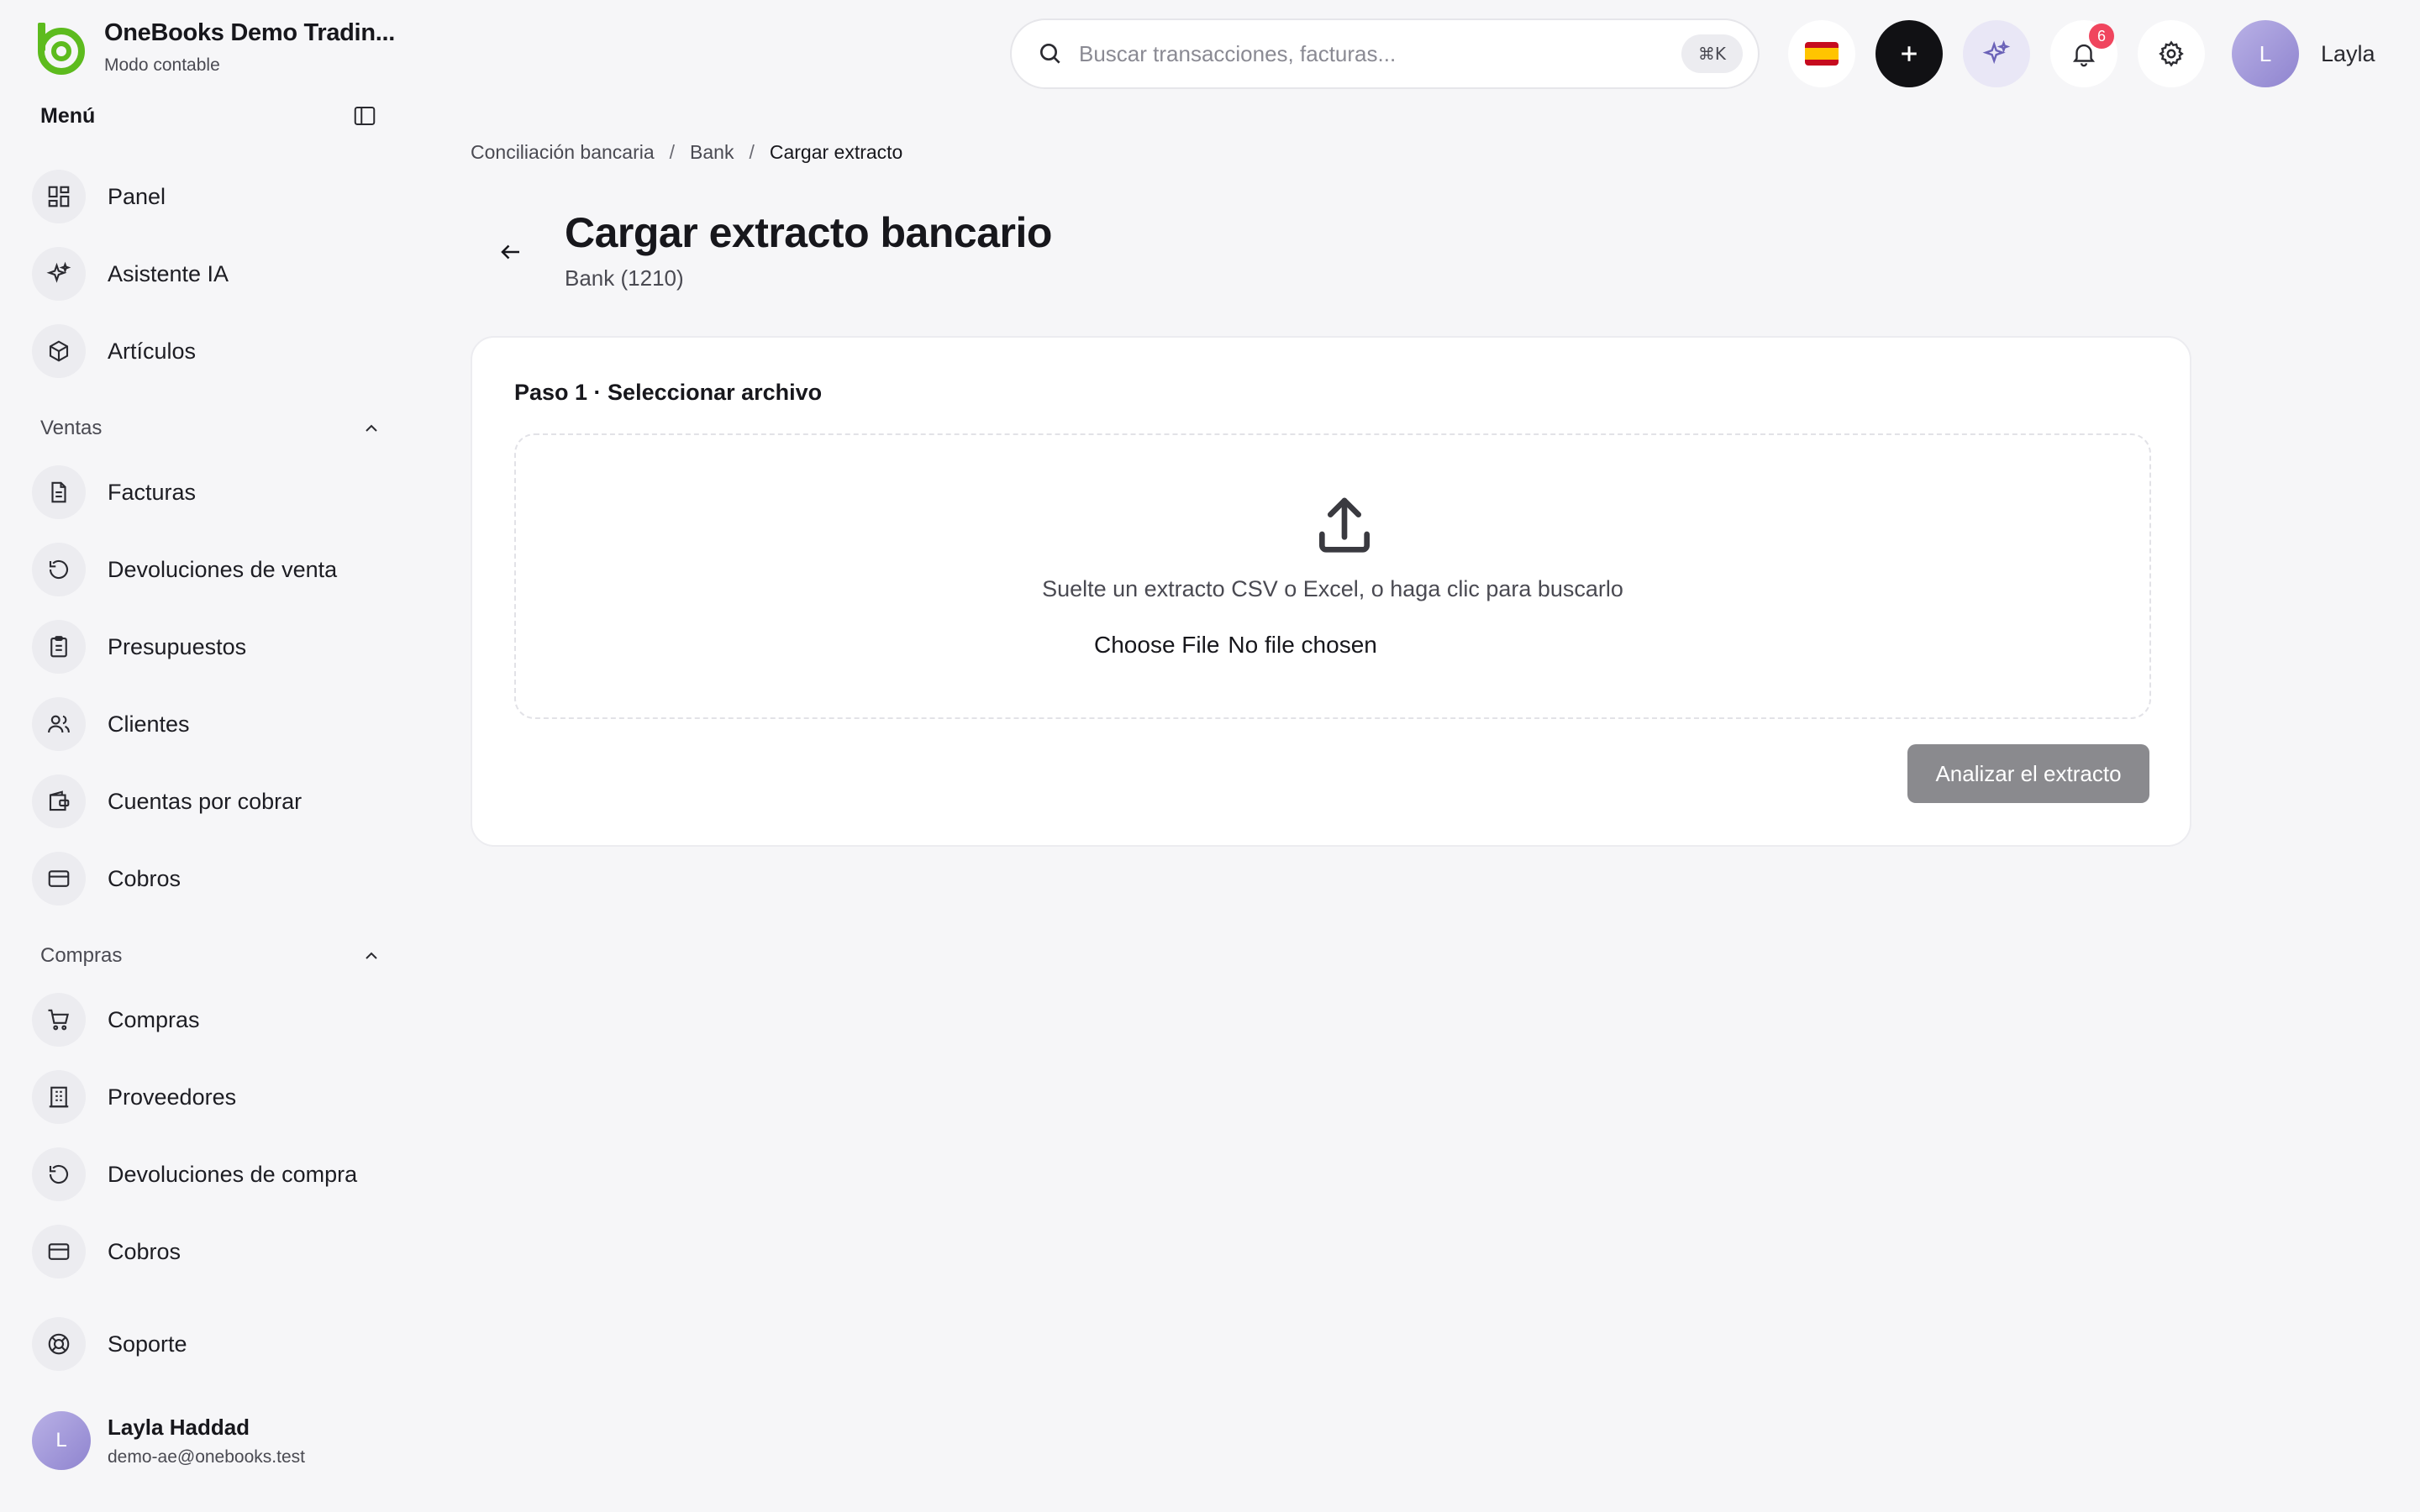 The image size is (2420, 1512). What do you see at coordinates (179, 1427) in the screenshot?
I see `user-name: Layla Haddad` at bounding box center [179, 1427].